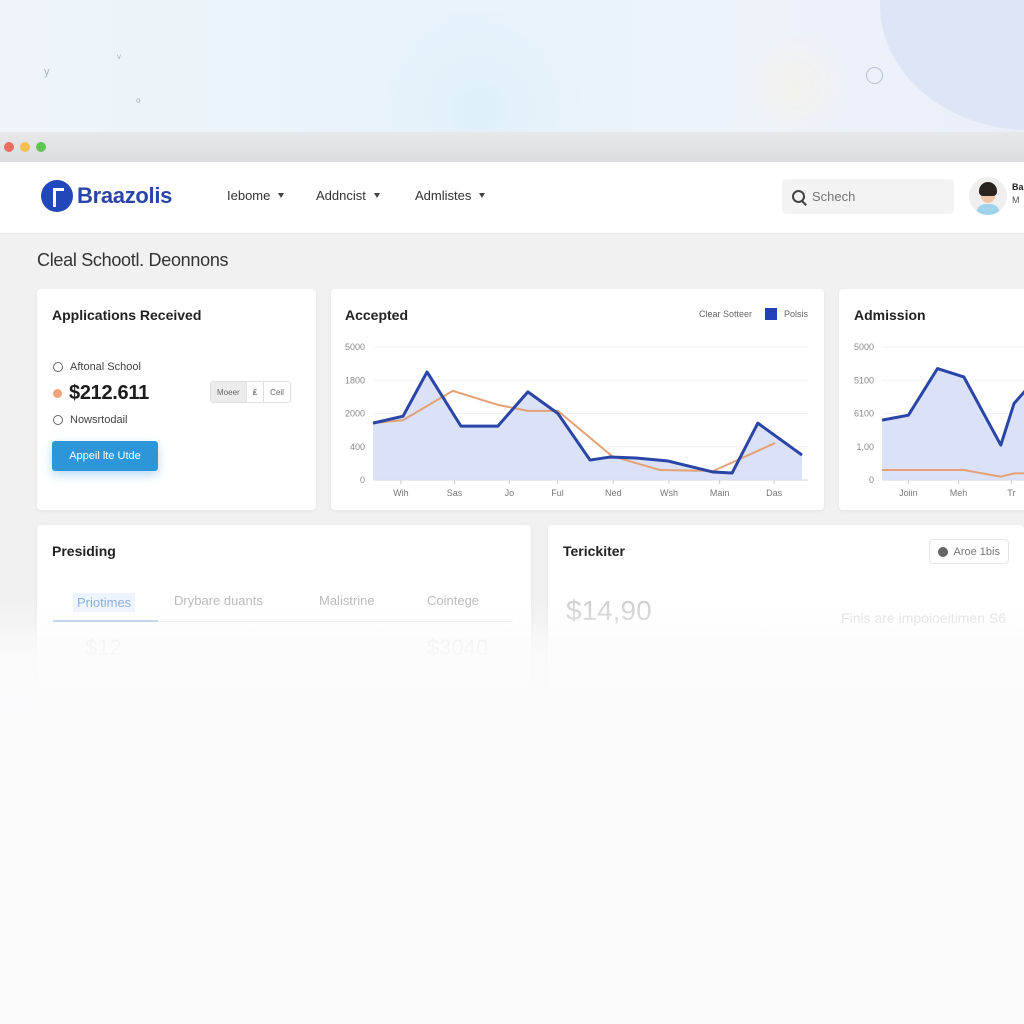  I want to click on segment-option: Moeer, so click(228, 392).